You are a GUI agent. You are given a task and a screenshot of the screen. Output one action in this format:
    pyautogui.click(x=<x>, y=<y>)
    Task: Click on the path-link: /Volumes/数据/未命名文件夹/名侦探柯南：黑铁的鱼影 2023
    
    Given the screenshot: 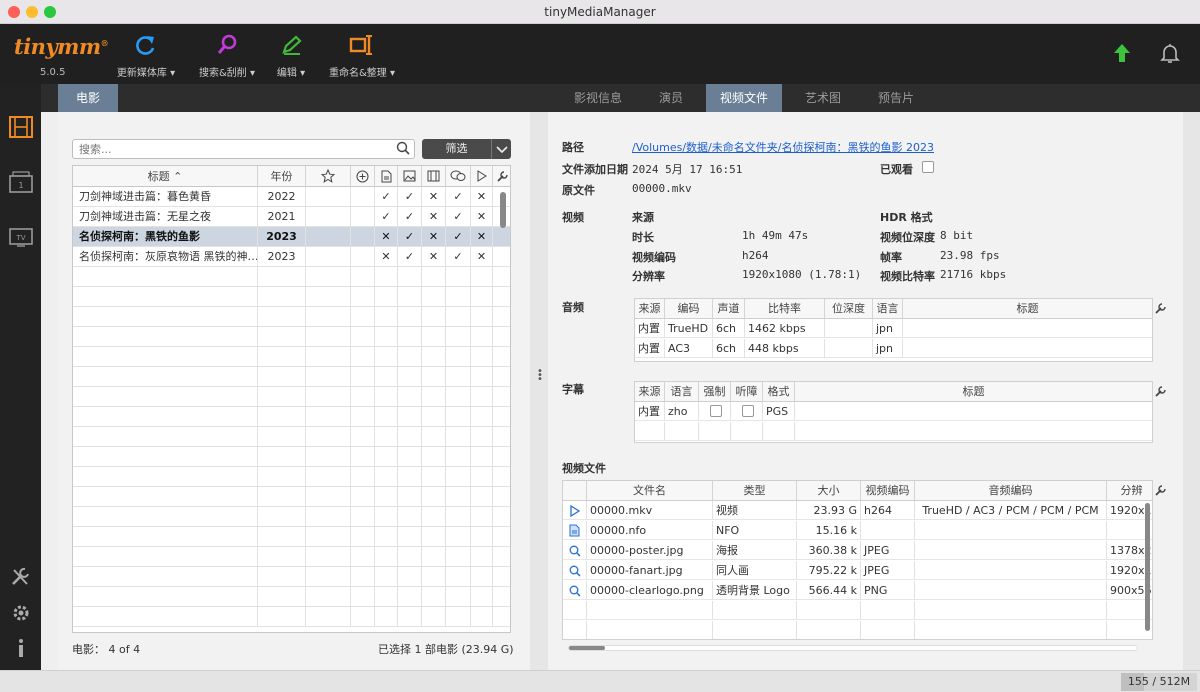 What is the action you would take?
    pyautogui.click(x=783, y=147)
    